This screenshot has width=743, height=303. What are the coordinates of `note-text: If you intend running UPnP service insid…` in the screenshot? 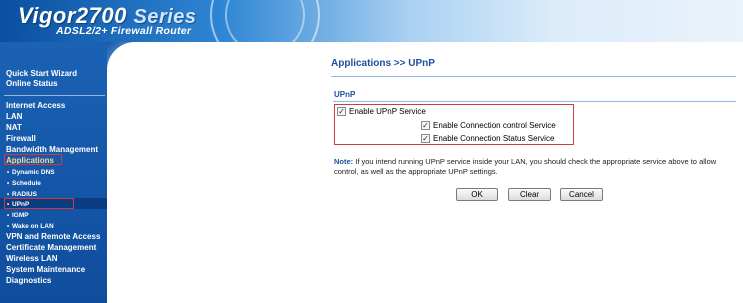 It's located at (525, 166).